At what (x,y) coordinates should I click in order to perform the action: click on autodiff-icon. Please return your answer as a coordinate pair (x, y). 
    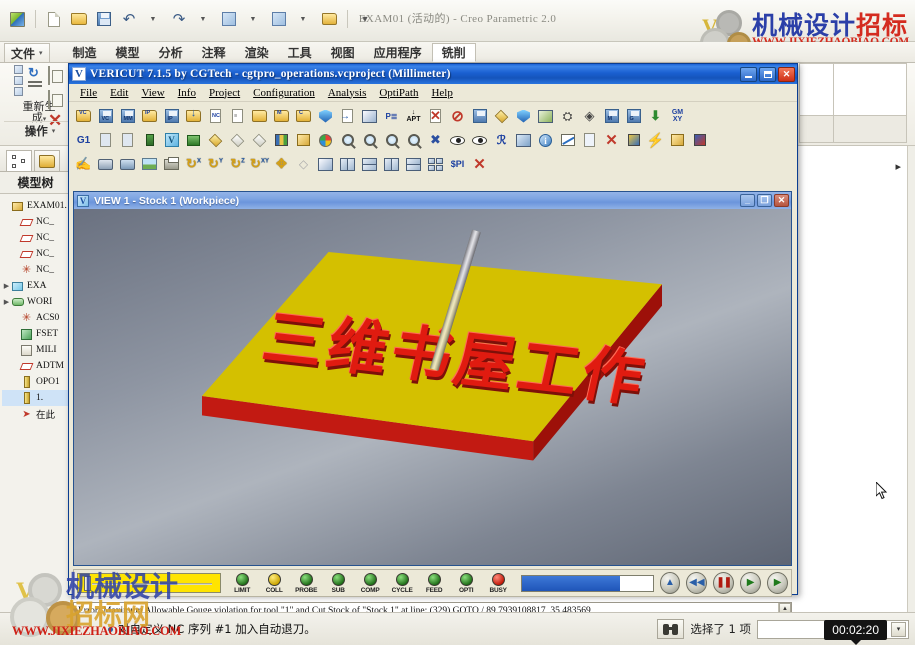
    Looking at the image, I should click on (303, 140).